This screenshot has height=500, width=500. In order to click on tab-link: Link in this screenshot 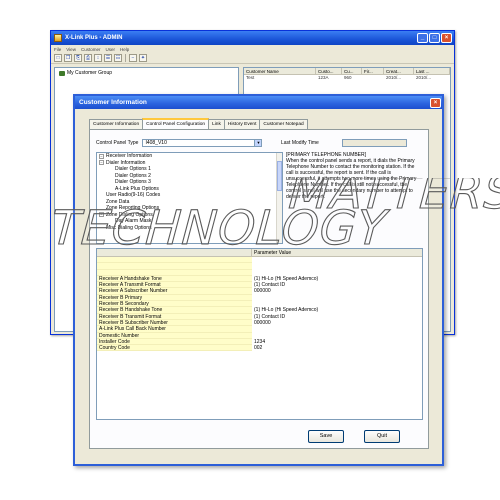, I will do `click(216, 124)`.